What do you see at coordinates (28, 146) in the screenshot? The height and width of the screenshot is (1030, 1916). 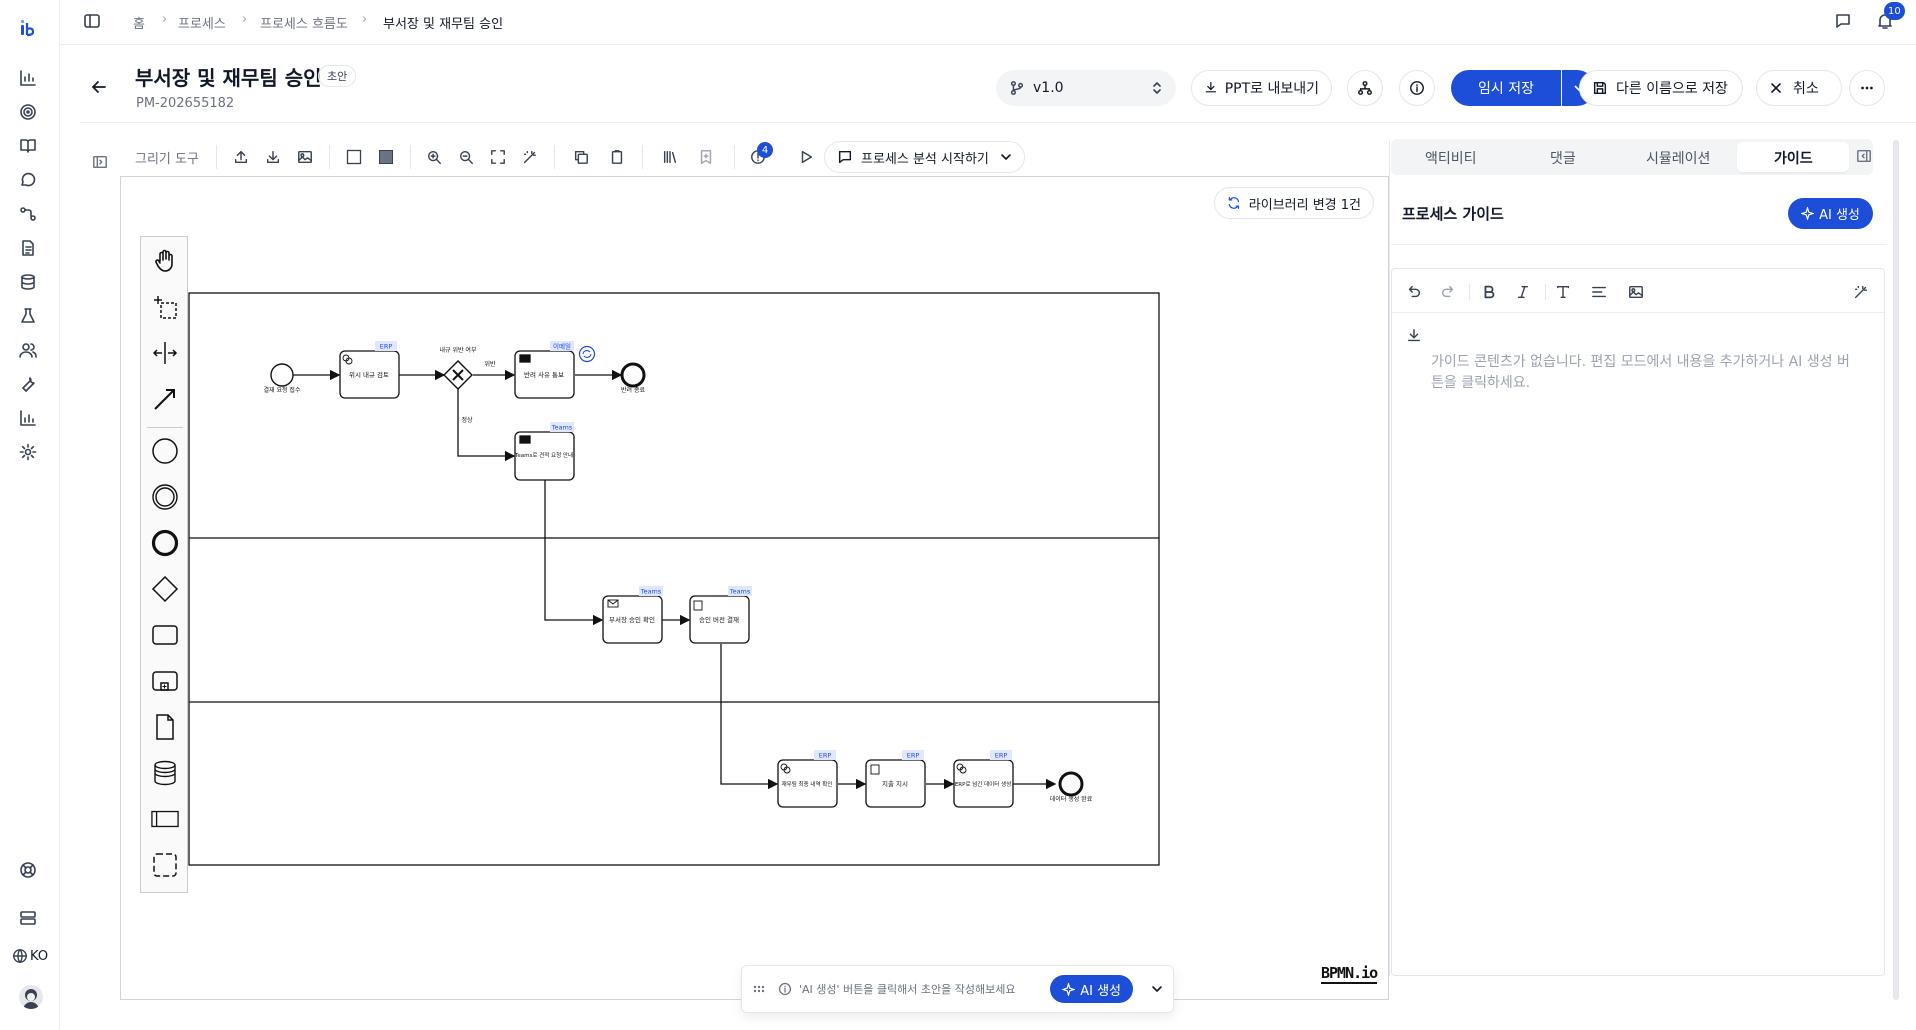 I see `book-icon` at bounding box center [28, 146].